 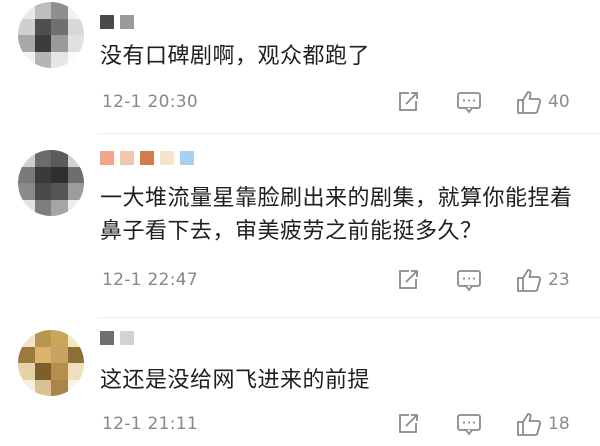 What do you see at coordinates (235, 380) in the screenshot?
I see `comment-text: 这还是没给网飞进来的前提` at bounding box center [235, 380].